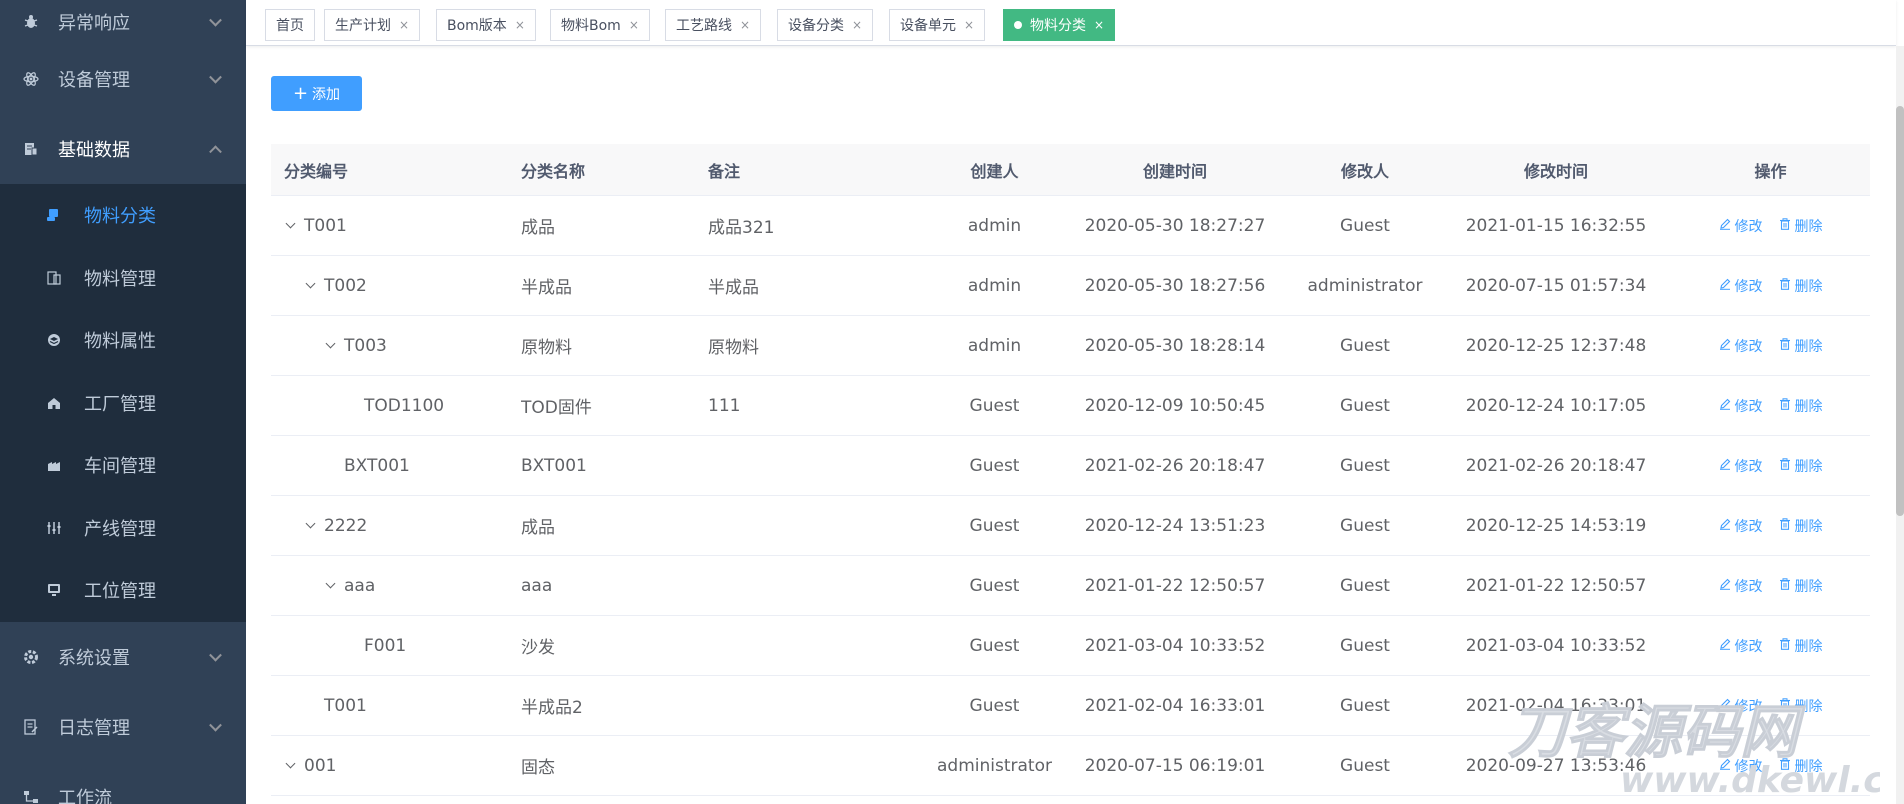 This screenshot has height=804, width=1904. I want to click on menu-bottom: 系统设置 日志管理 工作流, so click(123, 713).